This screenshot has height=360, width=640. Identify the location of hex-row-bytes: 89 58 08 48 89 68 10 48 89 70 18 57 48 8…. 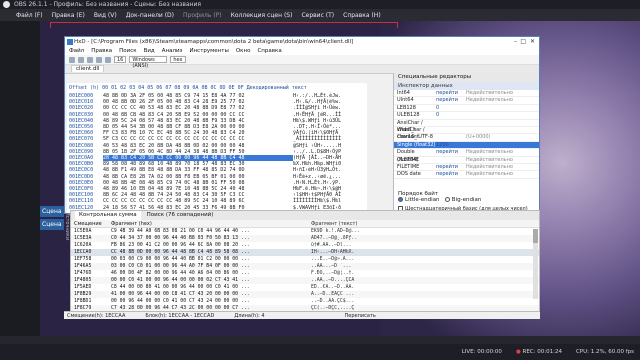
(198, 164).